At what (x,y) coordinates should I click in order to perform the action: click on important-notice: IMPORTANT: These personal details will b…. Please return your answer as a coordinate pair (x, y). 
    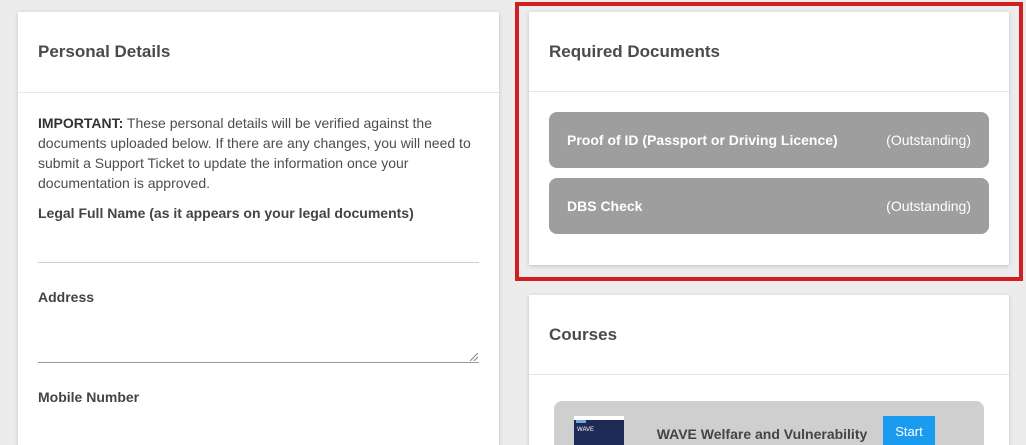
    Looking at the image, I should click on (258, 153).